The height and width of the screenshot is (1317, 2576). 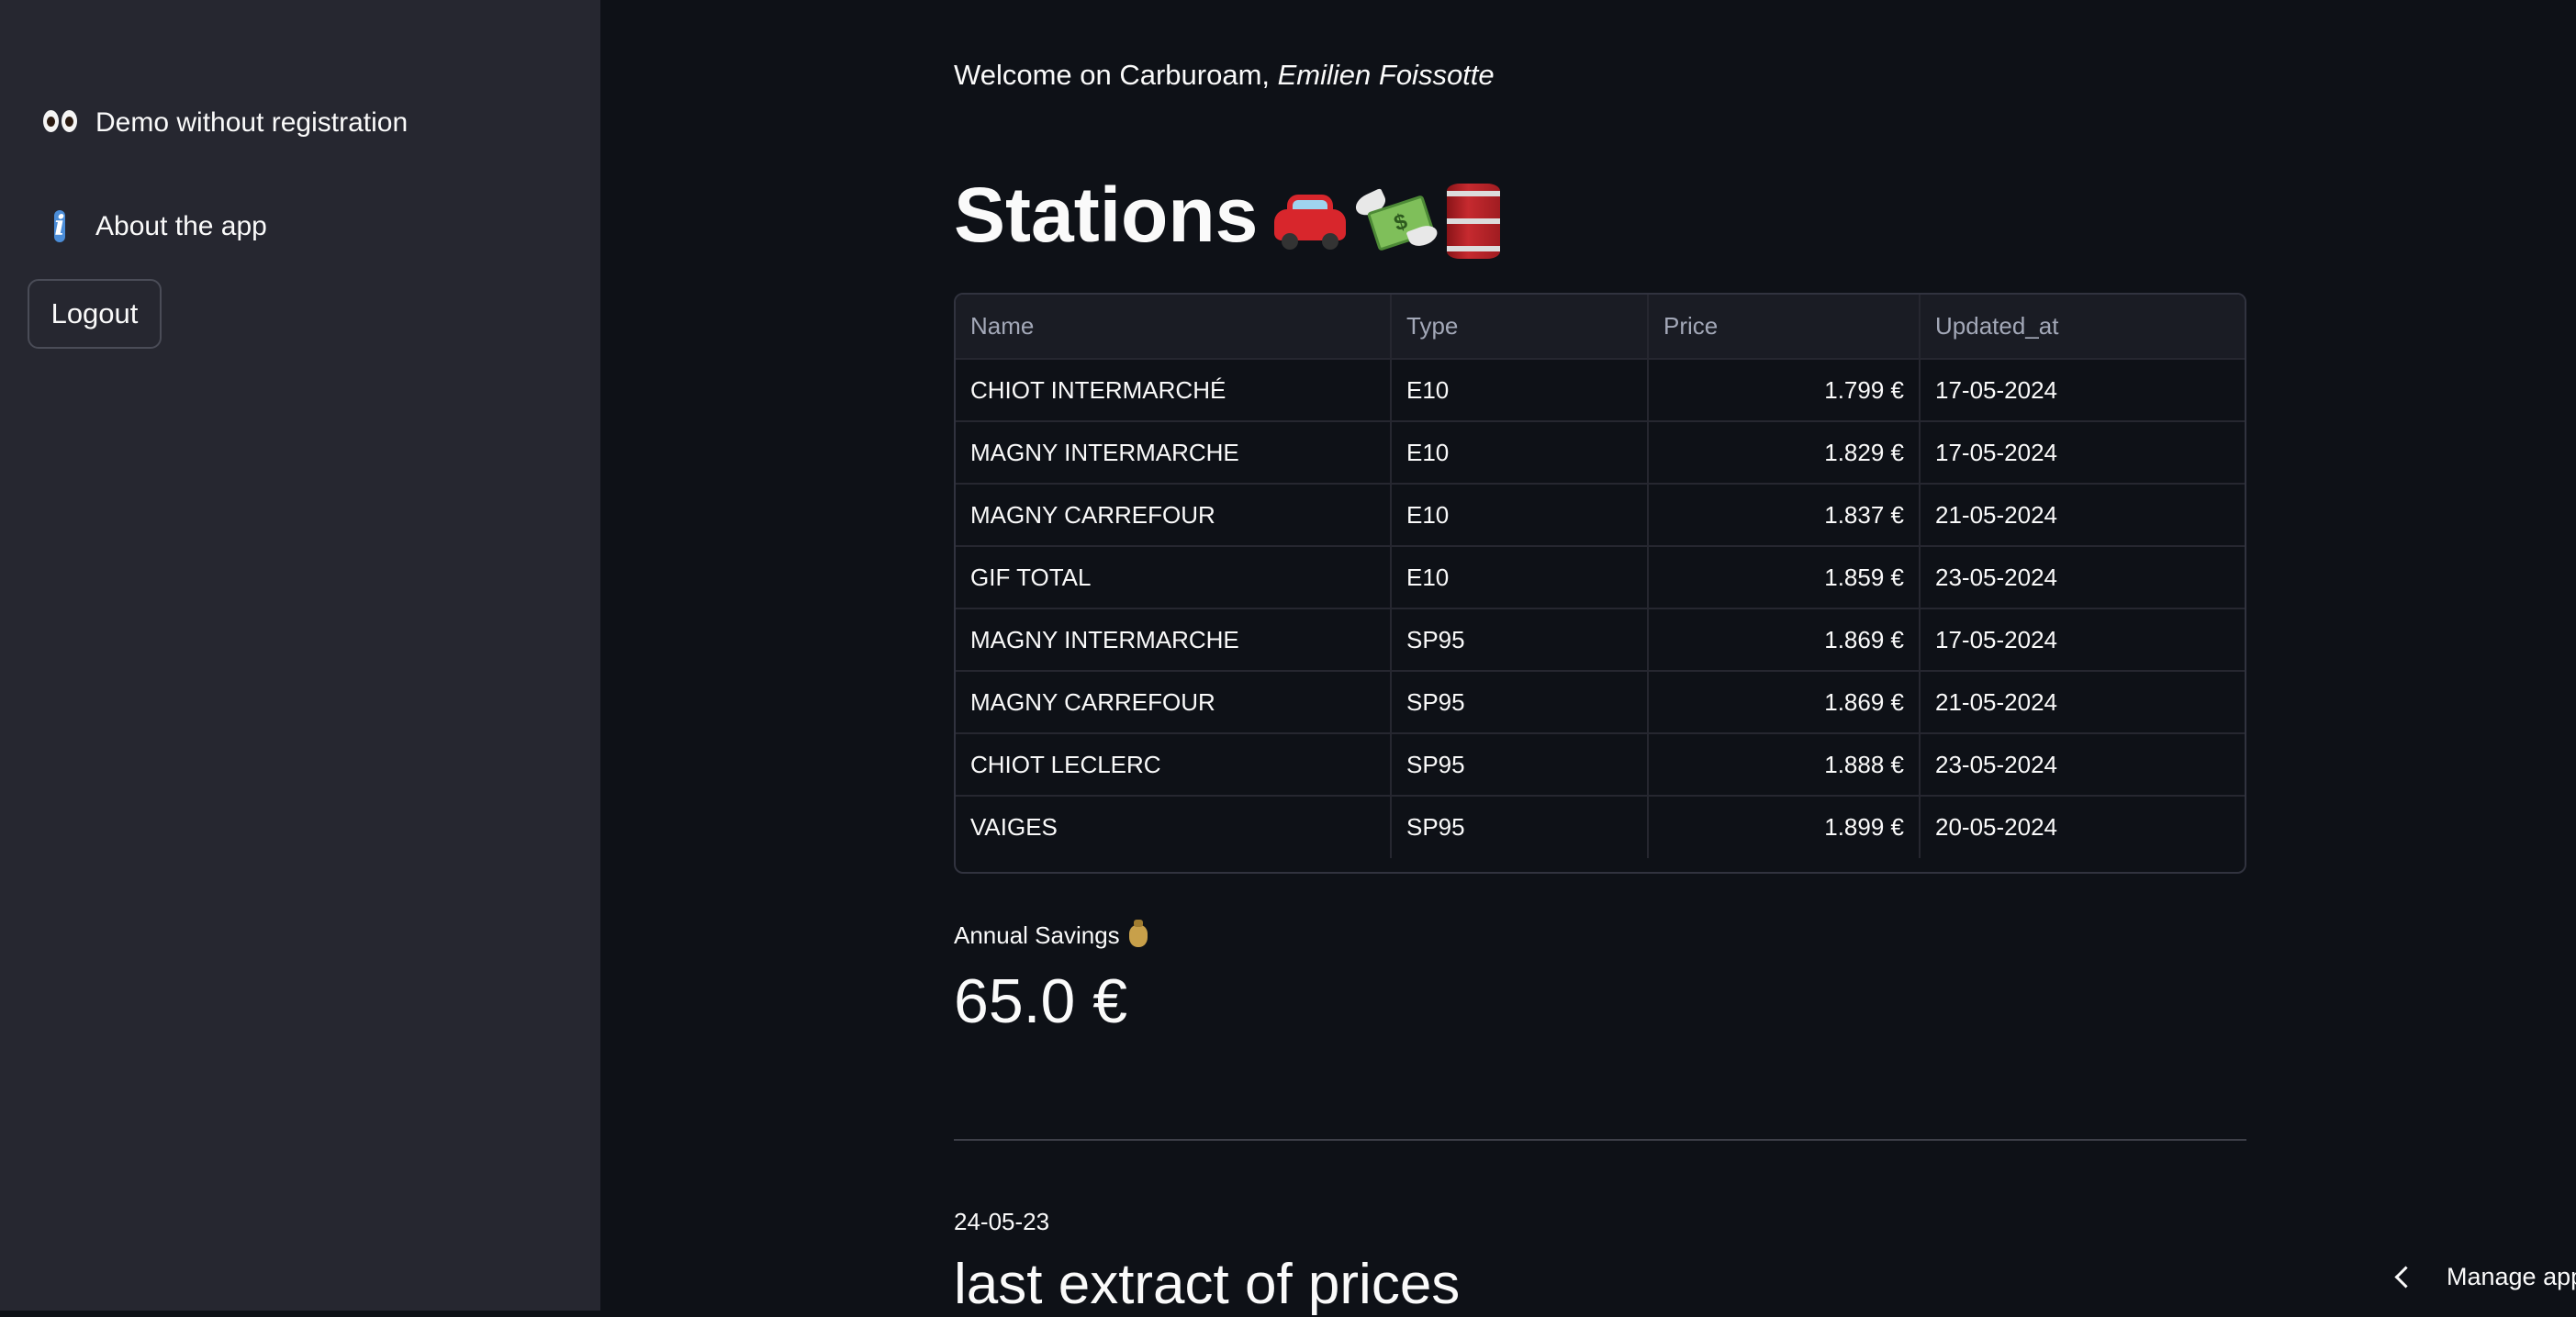 What do you see at coordinates (1116, 75) in the screenshot?
I see `welcome-prefix: Welcome on Carburoam,` at bounding box center [1116, 75].